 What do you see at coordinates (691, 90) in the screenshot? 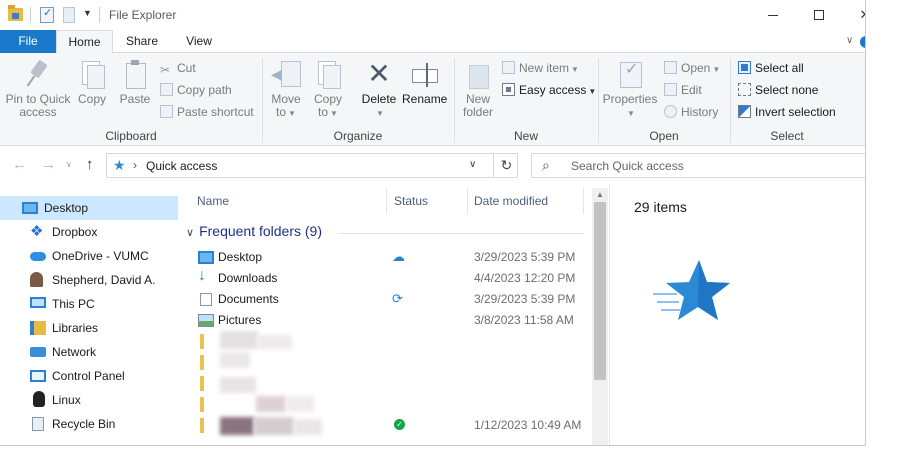
I see `edit-label: Edit` at bounding box center [691, 90].